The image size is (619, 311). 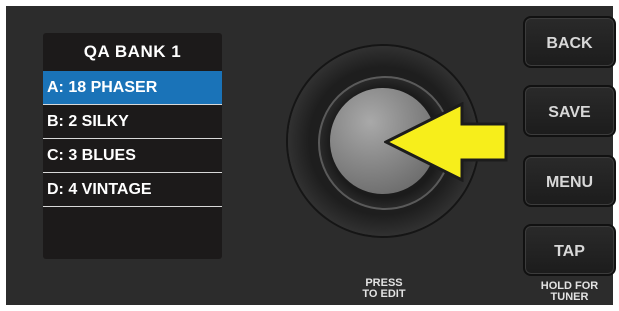 What do you see at coordinates (132, 190) in the screenshot?
I see `preset-item-d: D: 4 VINTAGE` at bounding box center [132, 190].